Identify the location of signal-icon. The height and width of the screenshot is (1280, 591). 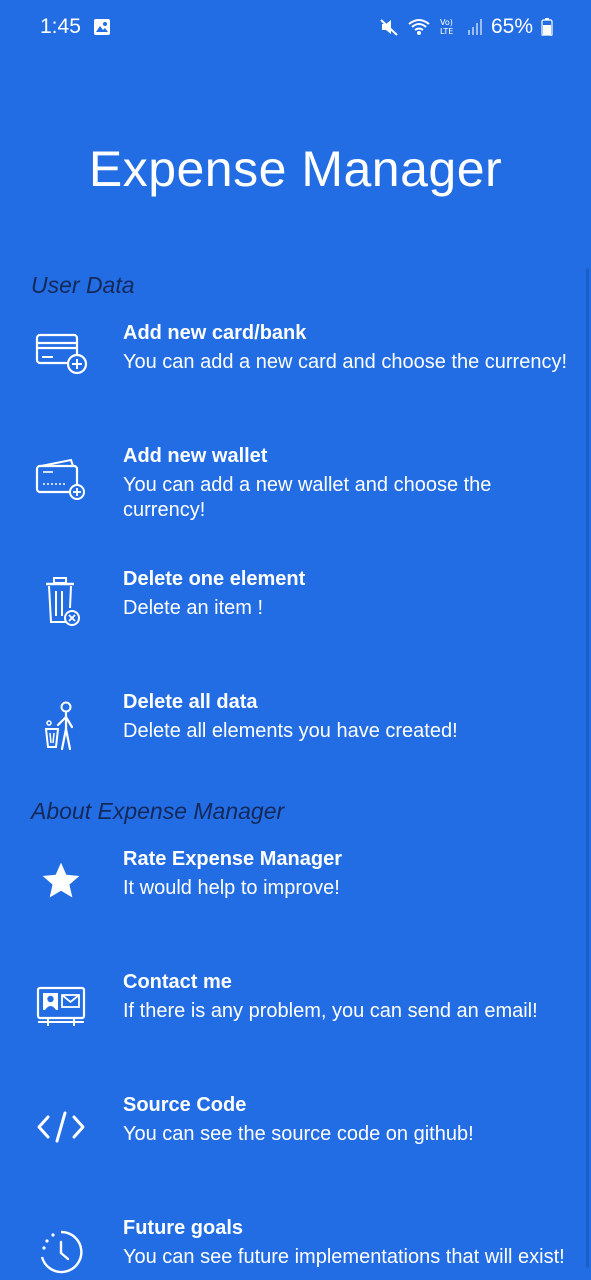
(475, 27).